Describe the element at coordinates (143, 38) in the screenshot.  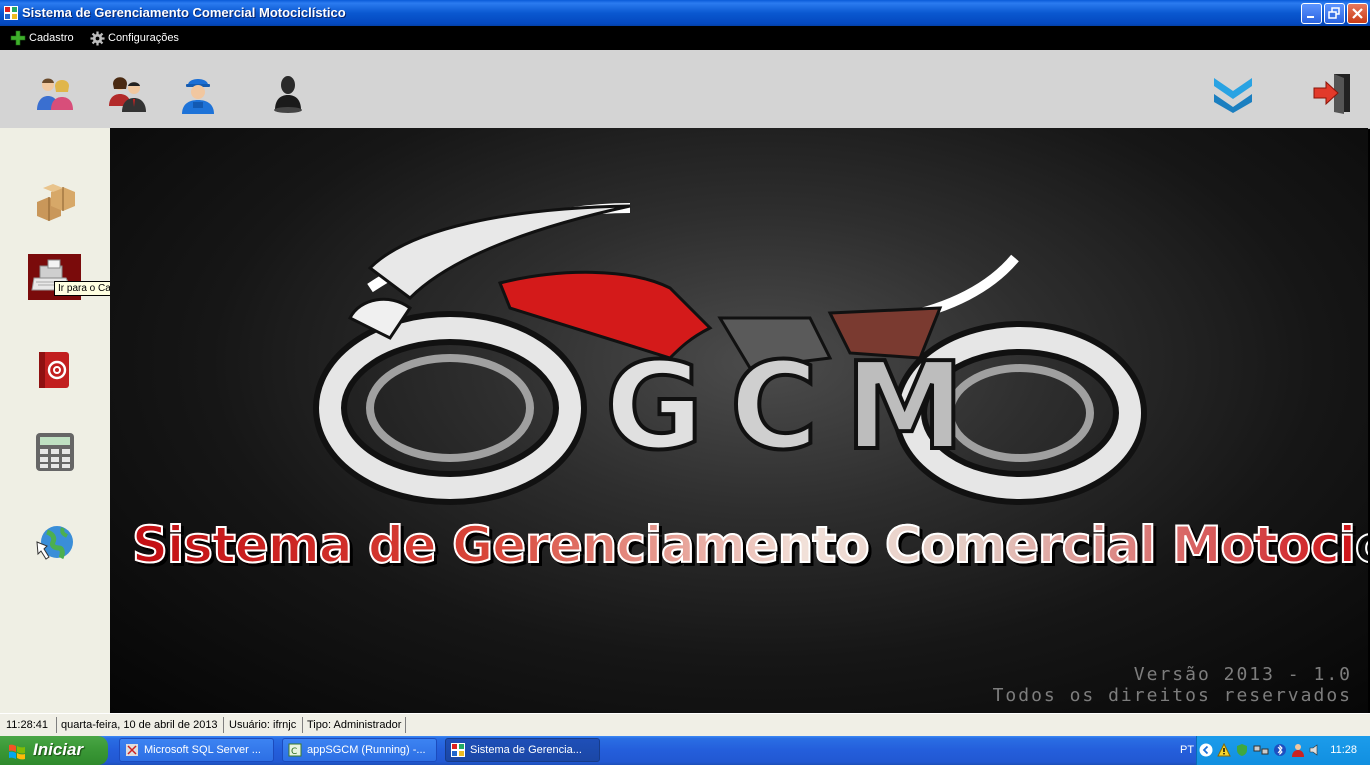
I see `menu-configuracoes-label: Configurações` at that location.